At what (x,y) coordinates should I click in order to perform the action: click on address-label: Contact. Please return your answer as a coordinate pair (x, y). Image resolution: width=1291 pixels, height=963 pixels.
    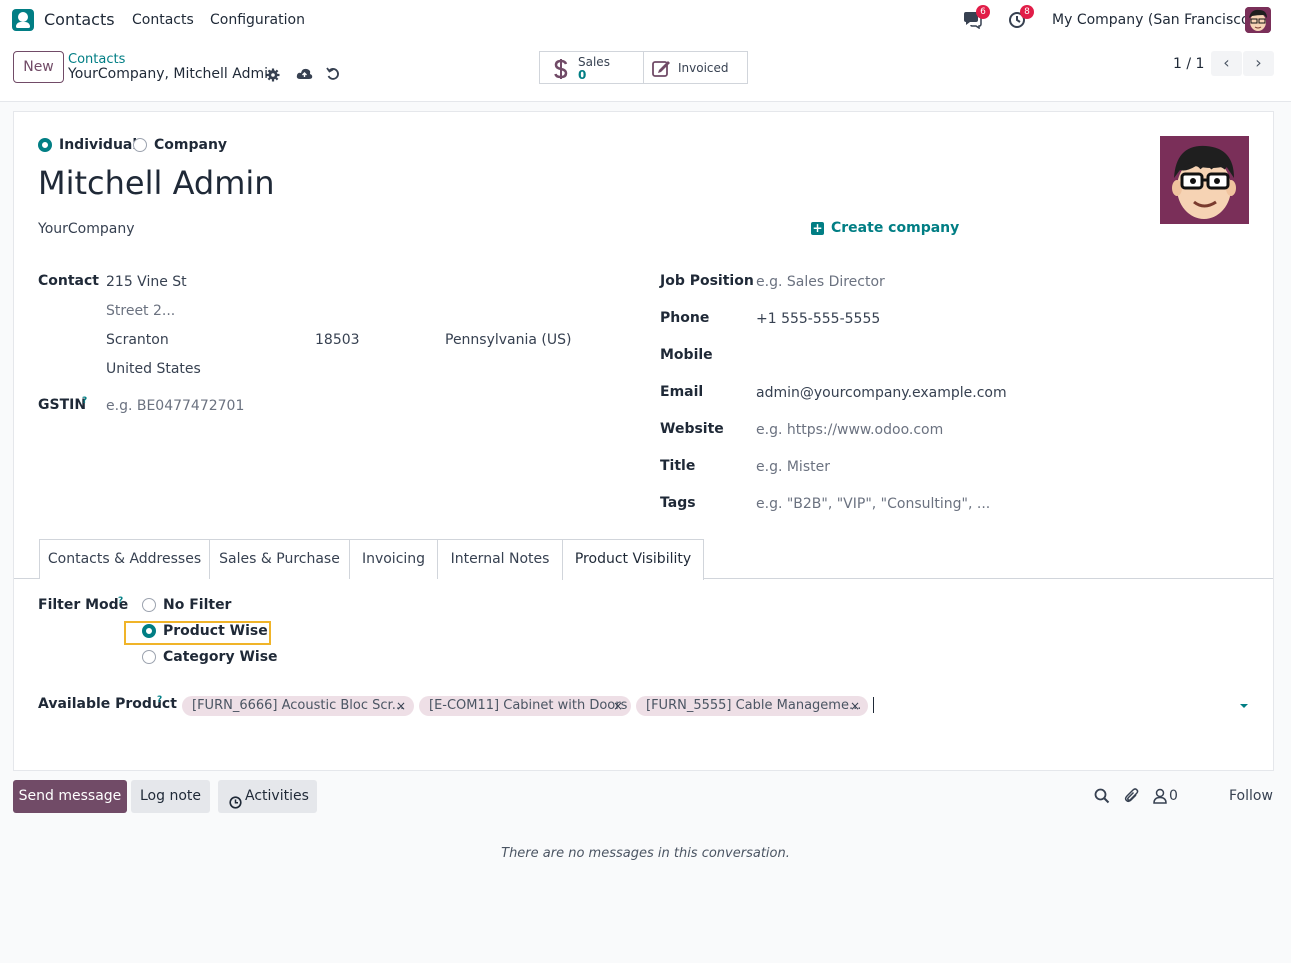
    Looking at the image, I should click on (68, 281).